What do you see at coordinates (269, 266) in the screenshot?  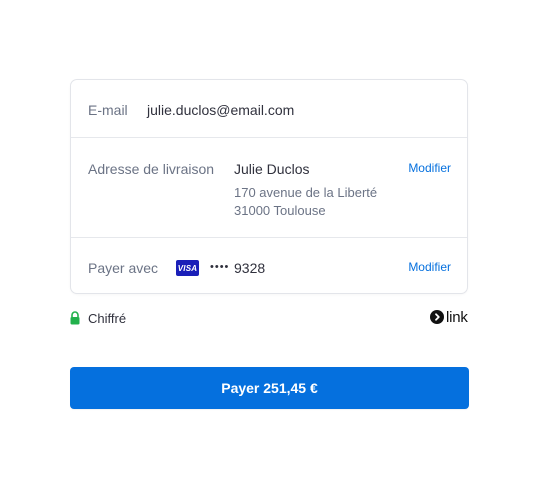 I see `payment-row: Payer avec VISA •••• 9328 Modifier` at bounding box center [269, 266].